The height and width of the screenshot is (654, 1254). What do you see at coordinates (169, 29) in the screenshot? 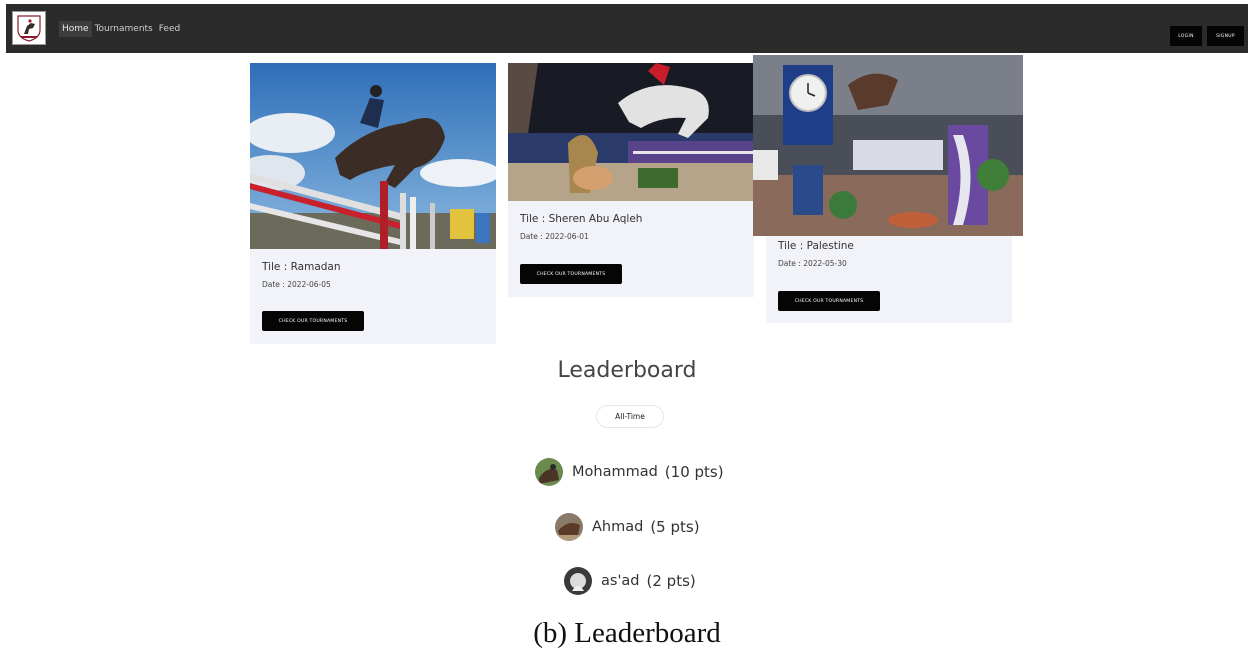
I see `nav-link-feed: Feed` at bounding box center [169, 29].